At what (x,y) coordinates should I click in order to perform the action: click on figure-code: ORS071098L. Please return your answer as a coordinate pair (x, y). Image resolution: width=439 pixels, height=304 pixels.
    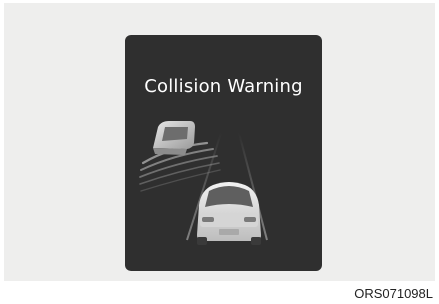
    Looking at the image, I should click on (393, 293).